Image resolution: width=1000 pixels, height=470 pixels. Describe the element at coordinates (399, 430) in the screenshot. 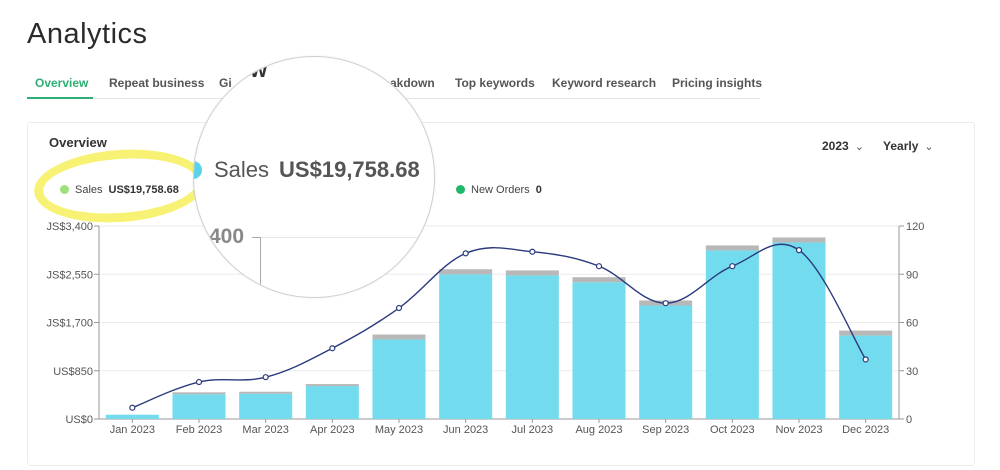

I see `x-tick-label: May 2023` at that location.